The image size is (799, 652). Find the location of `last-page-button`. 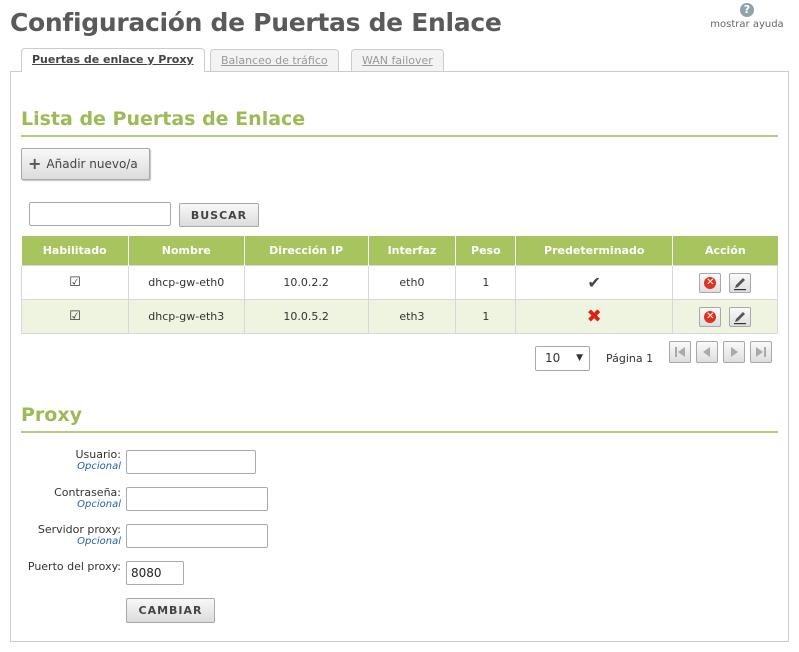

last-page-button is located at coordinates (761, 352).